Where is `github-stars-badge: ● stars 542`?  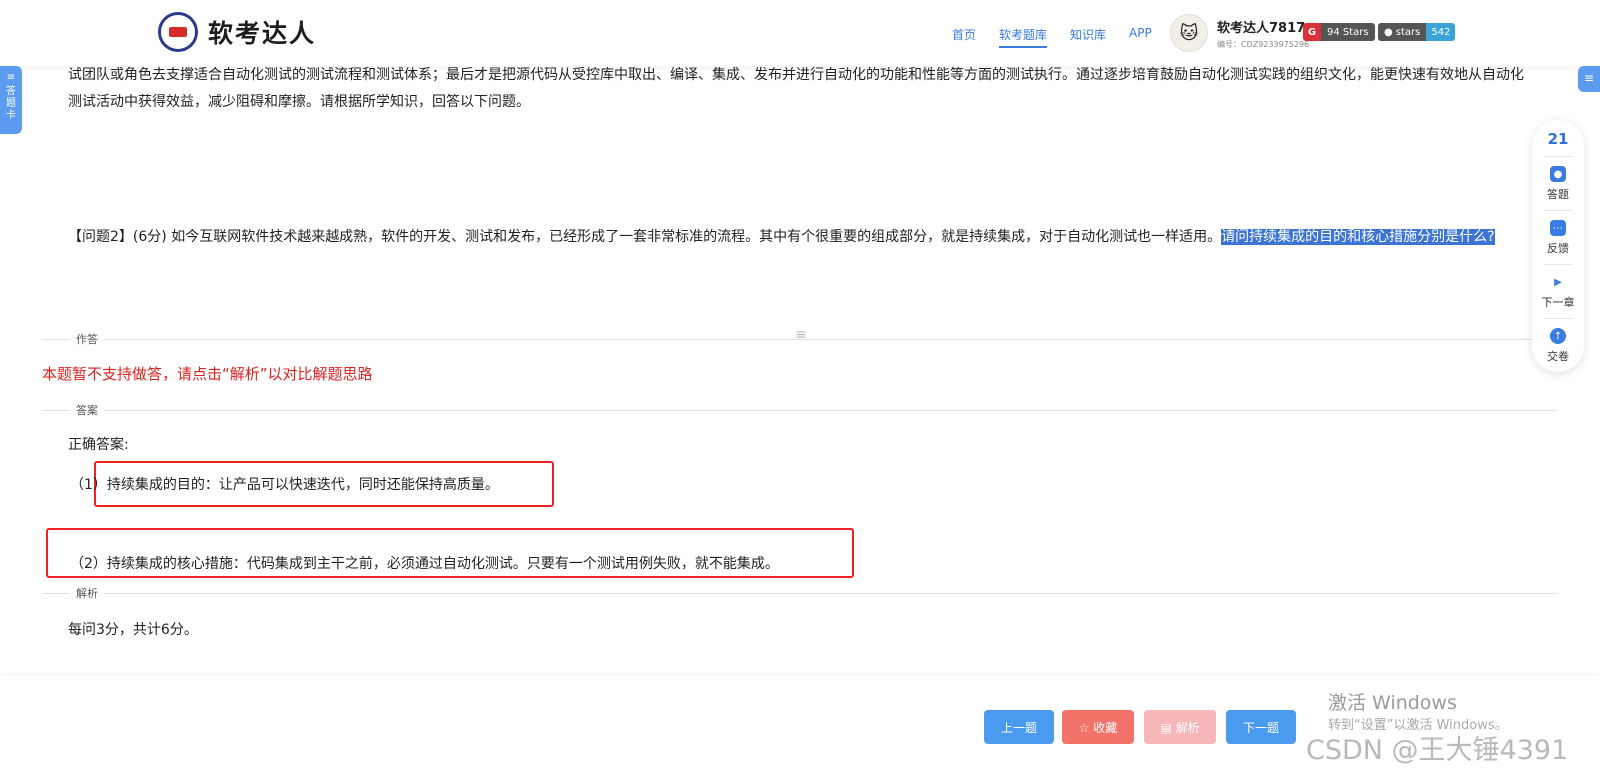 github-stars-badge: ● stars 542 is located at coordinates (1417, 32).